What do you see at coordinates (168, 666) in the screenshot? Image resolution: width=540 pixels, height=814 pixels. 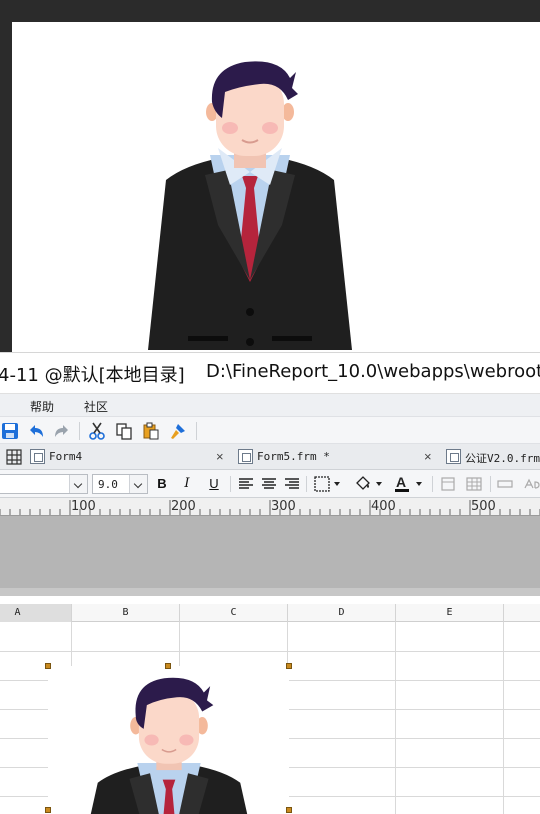 I see `resize-handle-top` at bounding box center [168, 666].